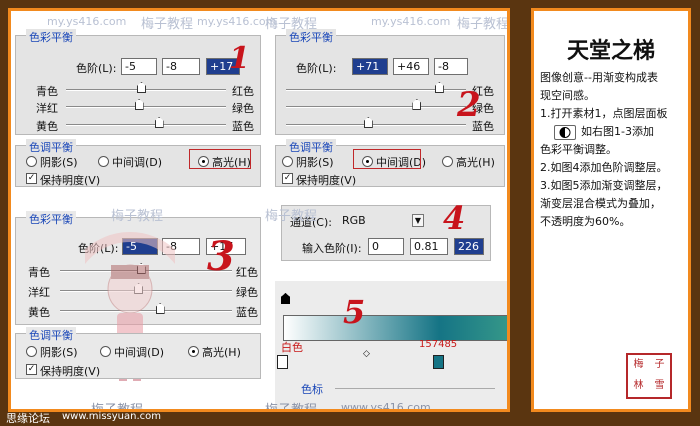 Image resolution: width=700 pixels, height=426 pixels. What do you see at coordinates (469, 246) in the screenshot?
I see `input-level-white: 226` at bounding box center [469, 246].